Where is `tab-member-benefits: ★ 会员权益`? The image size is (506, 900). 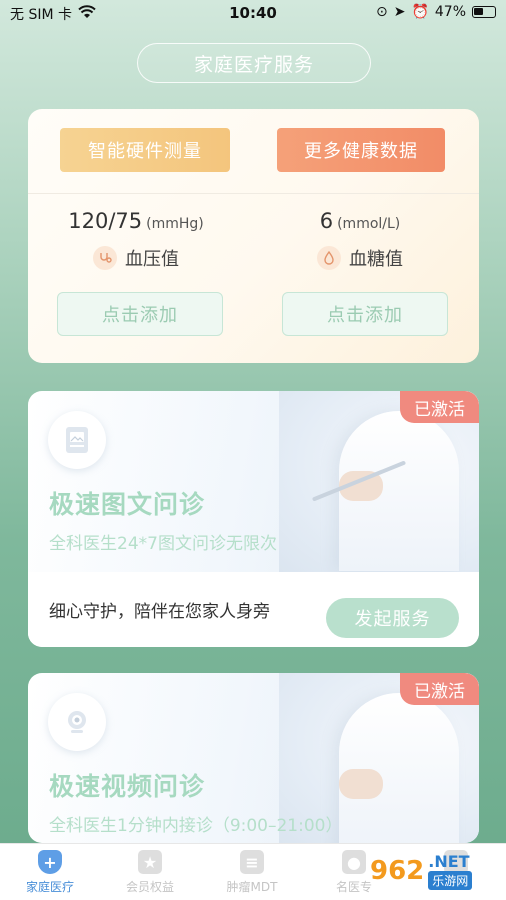
tab-member-benefits: ★ 会员权益 is located at coordinates (150, 872).